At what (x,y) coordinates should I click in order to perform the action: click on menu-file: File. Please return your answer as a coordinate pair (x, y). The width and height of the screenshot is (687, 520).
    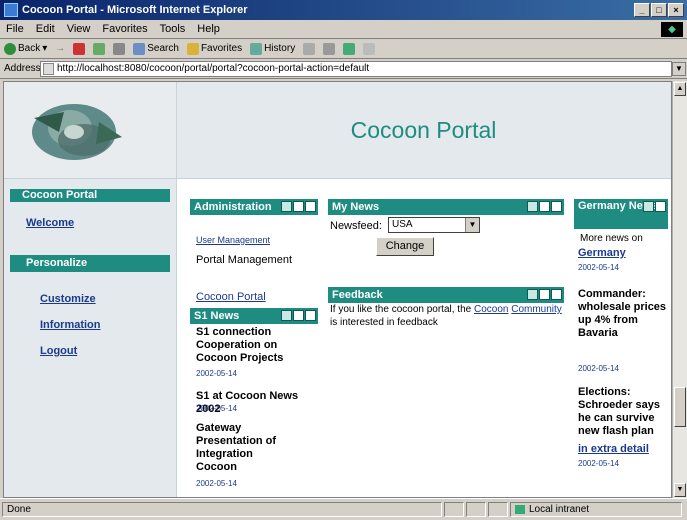
    Looking at the image, I should click on (15, 29).